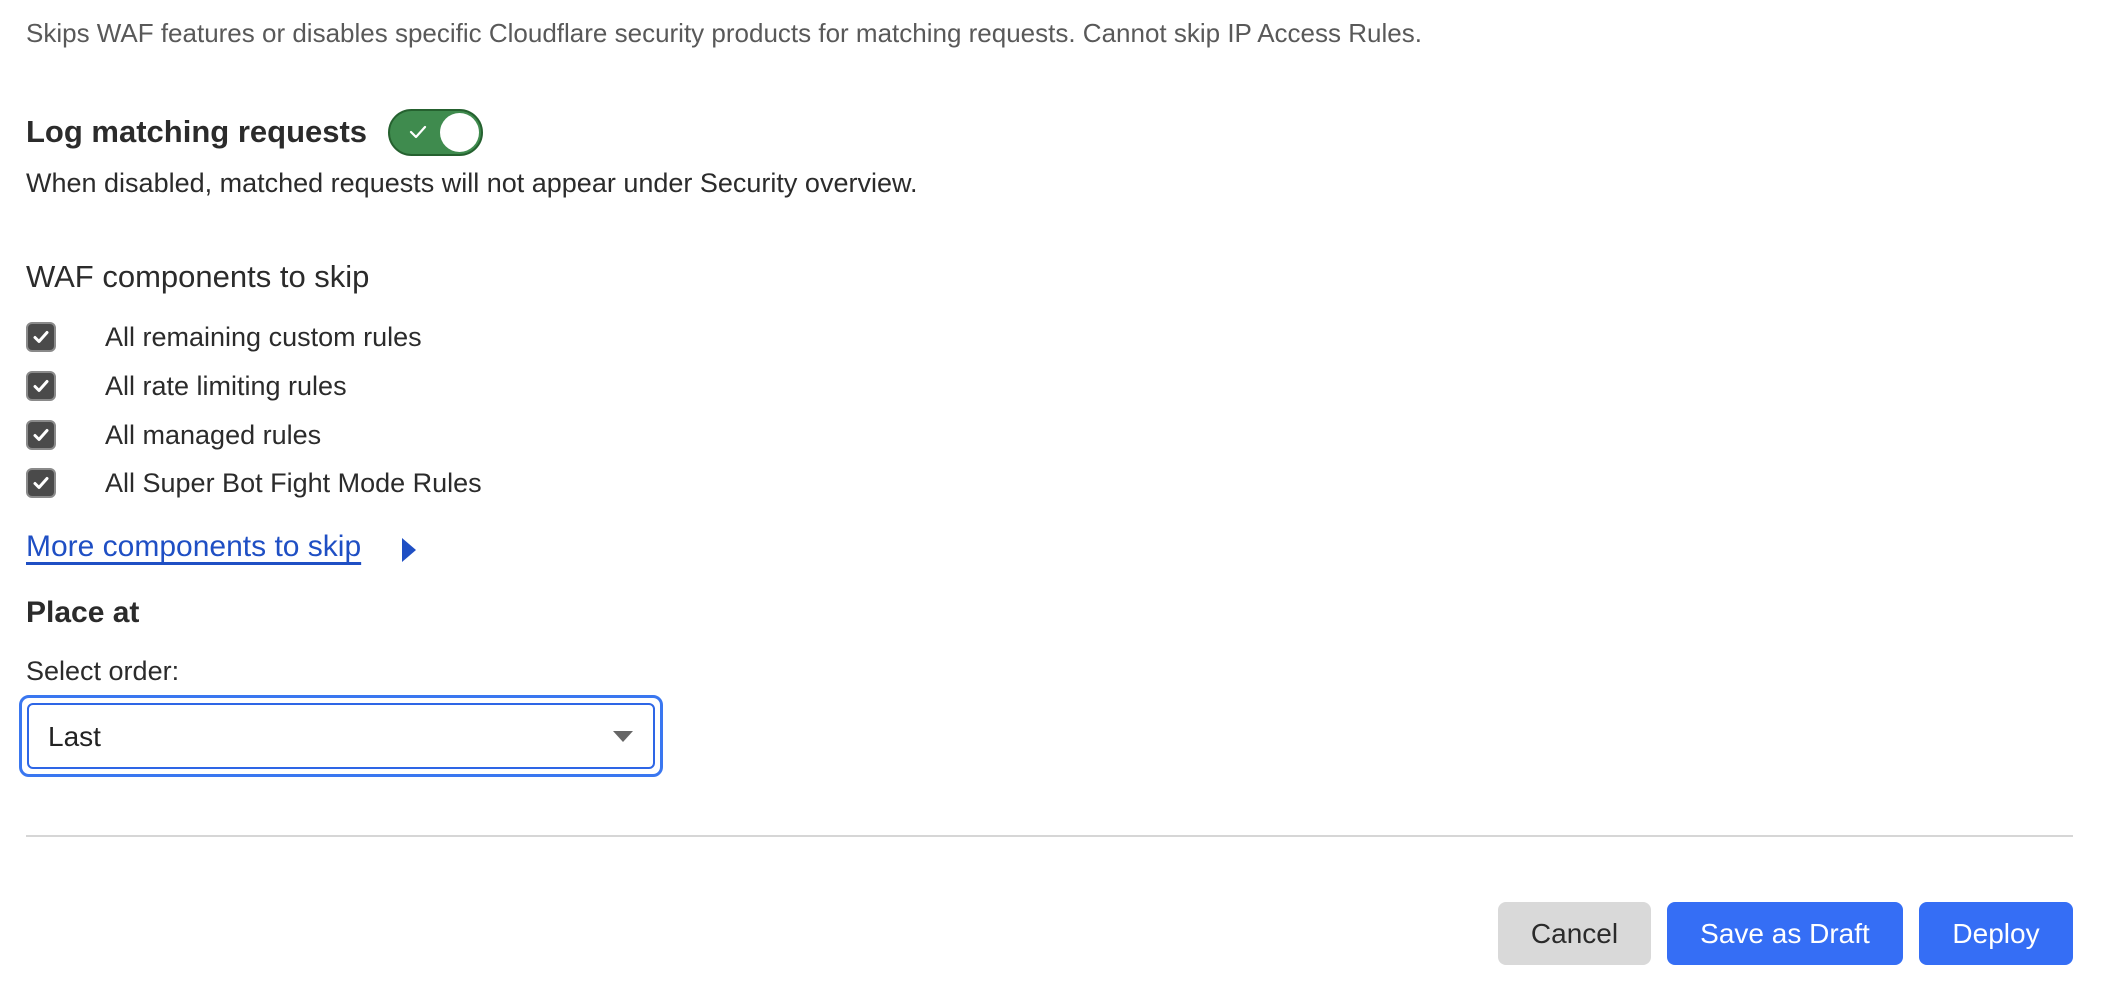 This screenshot has width=2108, height=1002. Describe the element at coordinates (263, 336) in the screenshot. I see `checkbox-label: All remaining custom rules` at that location.